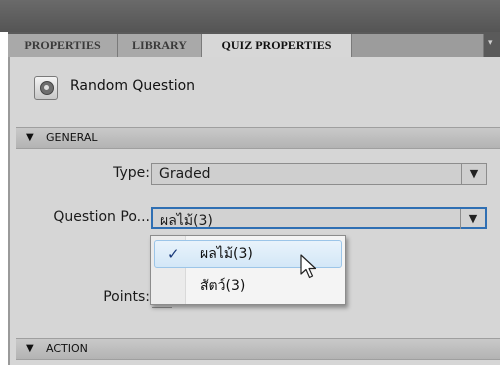 Image resolution: width=500 pixels, height=365 pixels. Describe the element at coordinates (46, 88) in the screenshot. I see `random-question-icon` at that location.